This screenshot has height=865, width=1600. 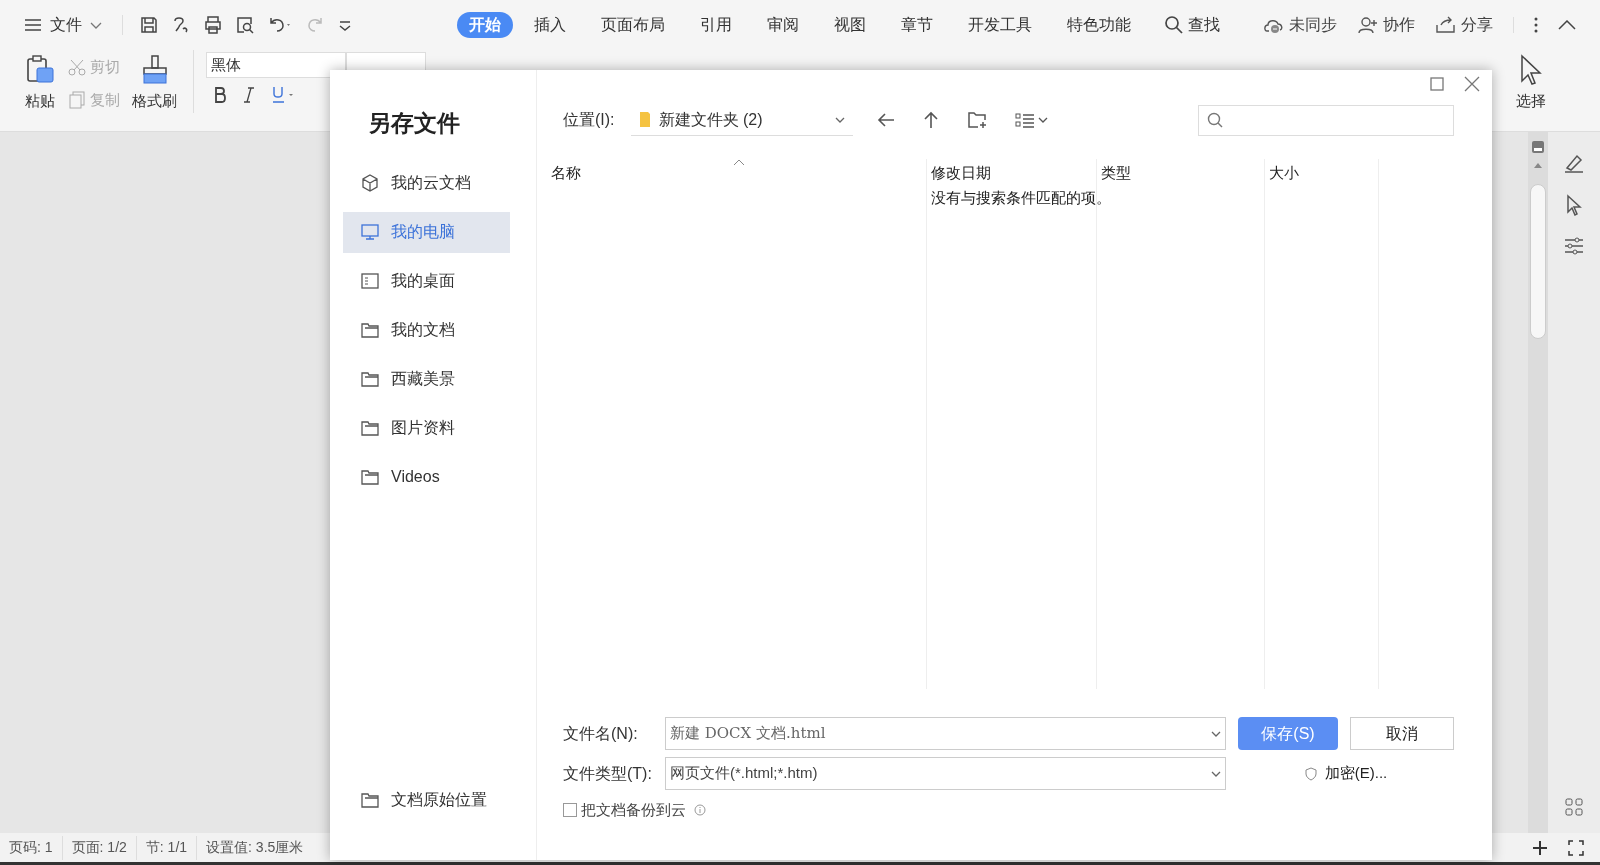 I want to click on ribbon-tab: 视图, so click(x=850, y=25).